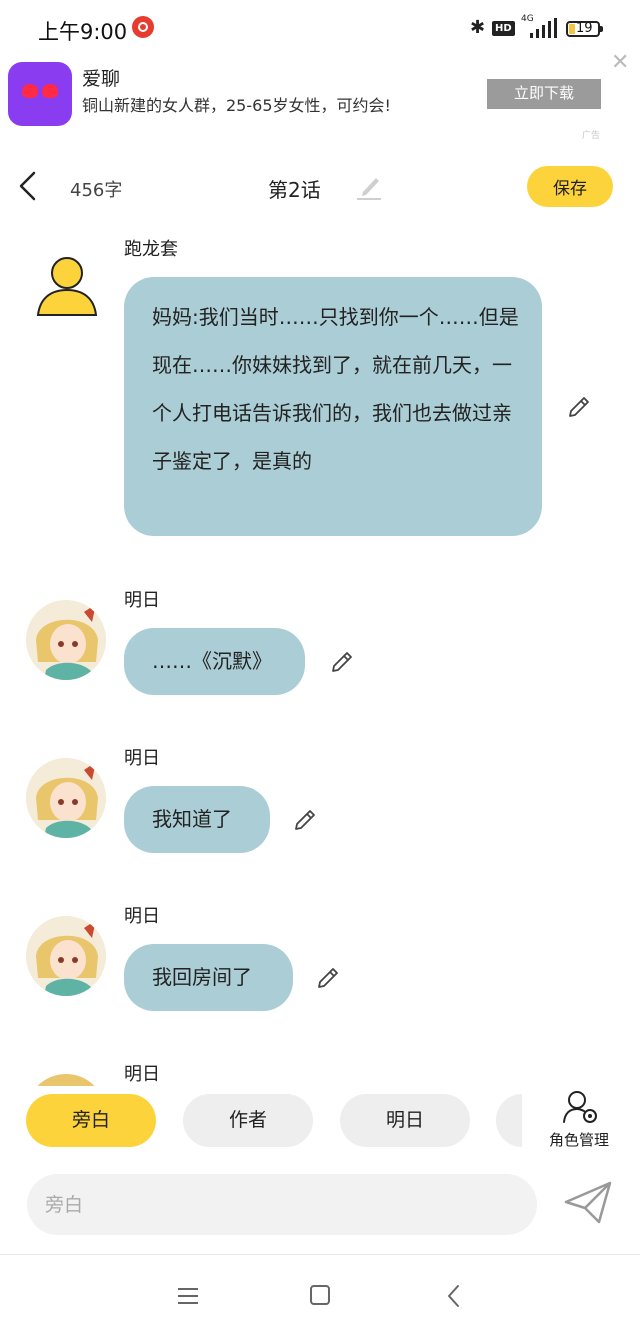 The width and height of the screenshot is (640, 1339). I want to click on send-icon, so click(588, 1203).